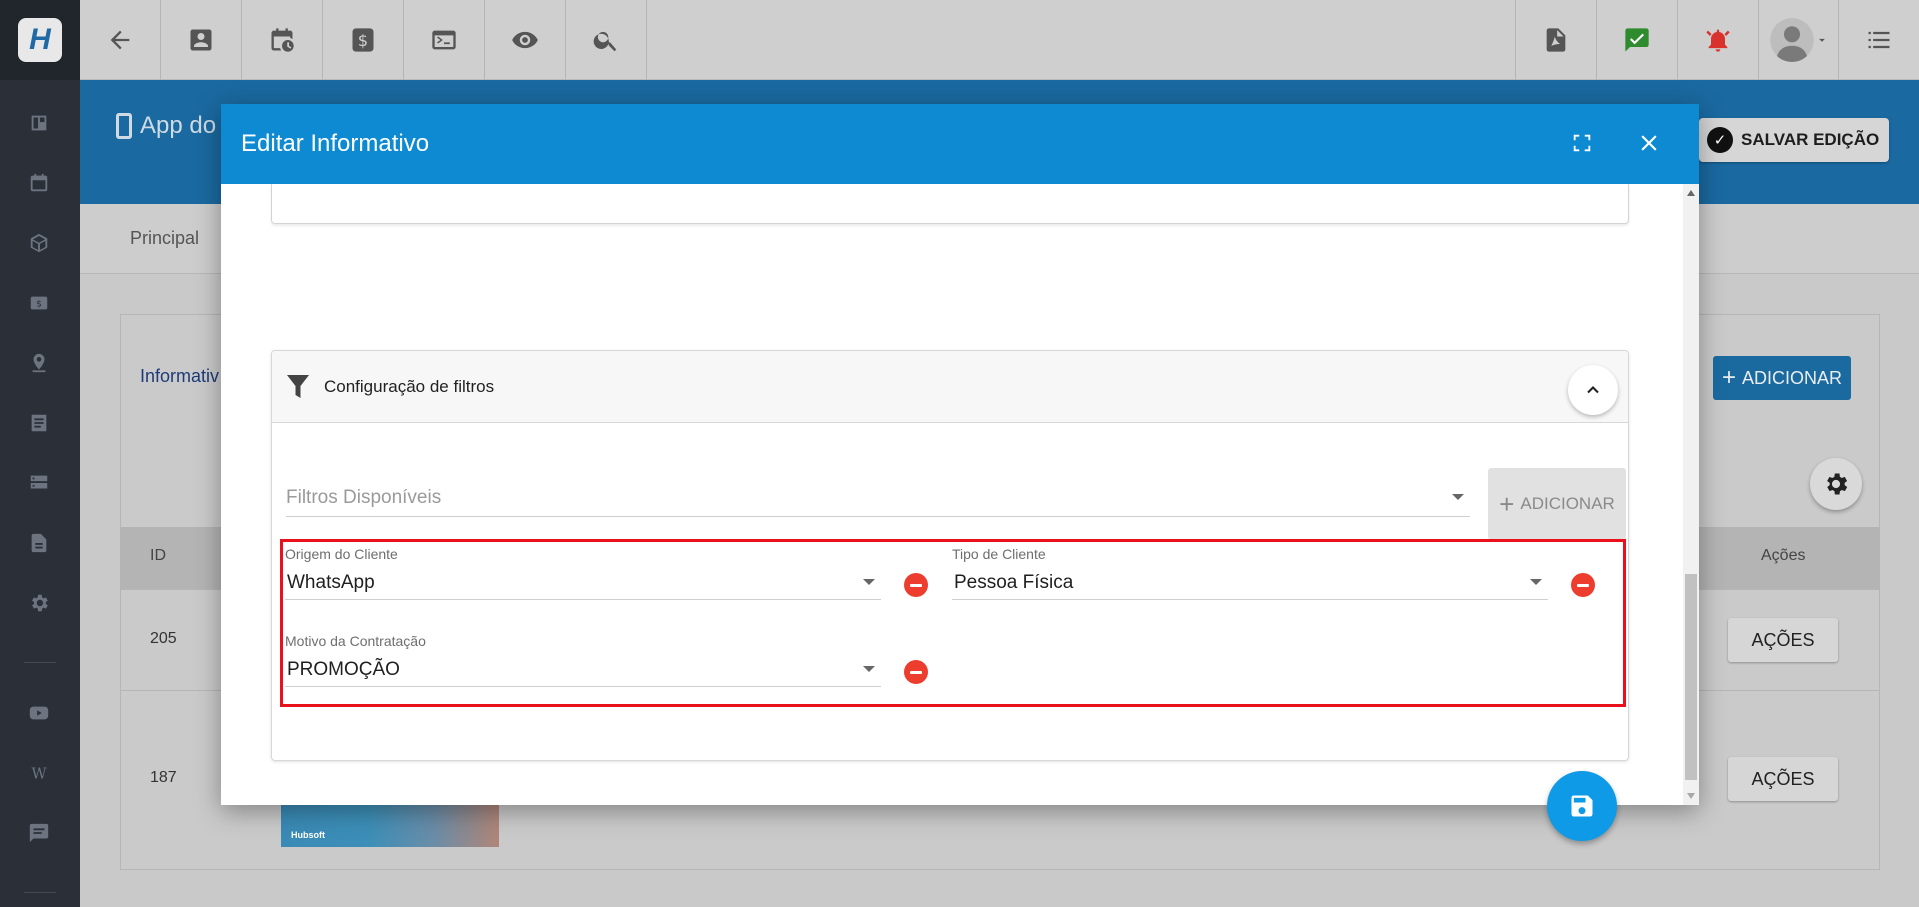 The image size is (1919, 907). I want to click on fullscreen-icon, so click(1582, 143).